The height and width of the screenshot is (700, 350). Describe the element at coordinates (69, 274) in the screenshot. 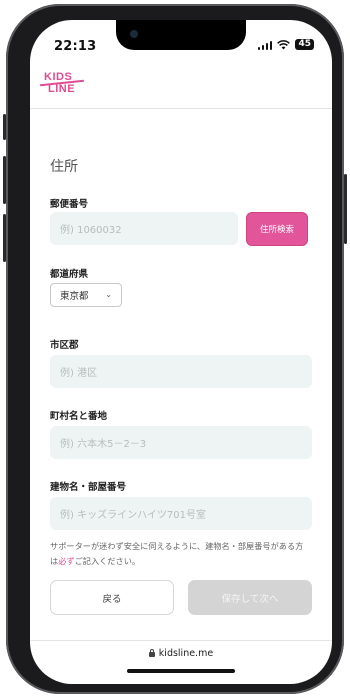

I see `prefecture-label: 都道府県` at that location.